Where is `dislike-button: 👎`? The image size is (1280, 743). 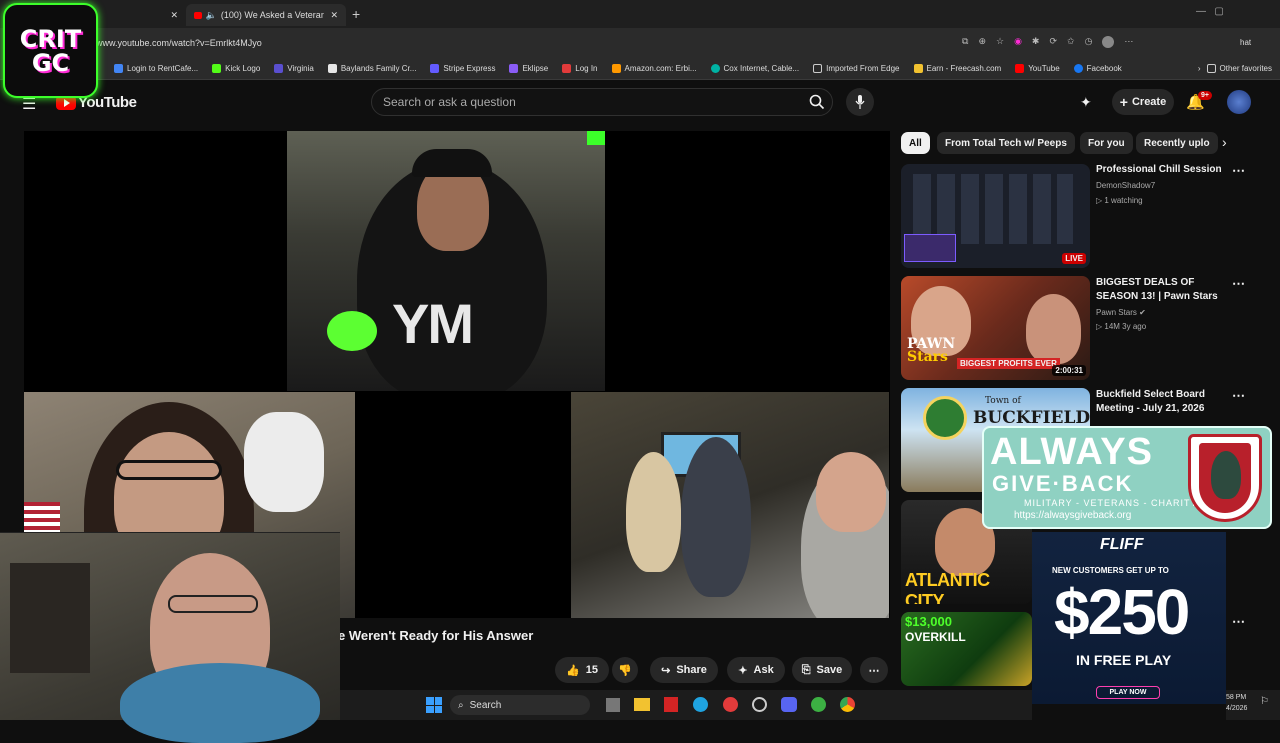 dislike-button: 👎 is located at coordinates (625, 670).